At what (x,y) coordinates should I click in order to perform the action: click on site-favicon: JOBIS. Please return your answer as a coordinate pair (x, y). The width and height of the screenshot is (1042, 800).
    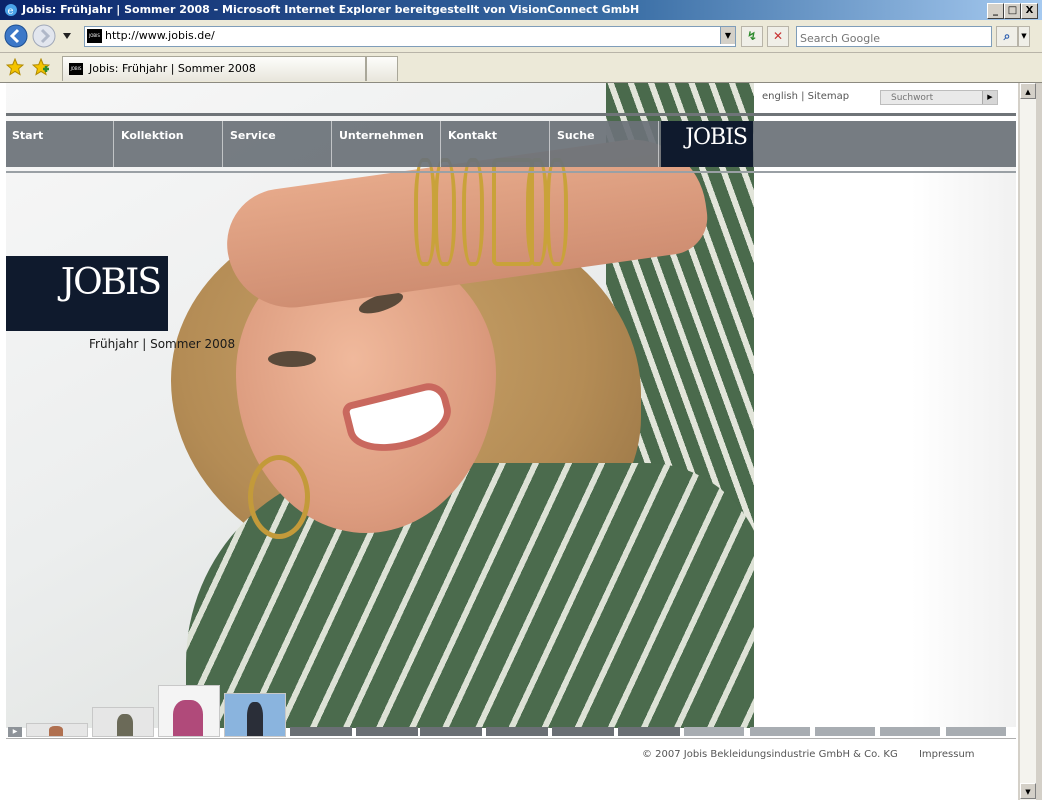
    Looking at the image, I should click on (94, 36).